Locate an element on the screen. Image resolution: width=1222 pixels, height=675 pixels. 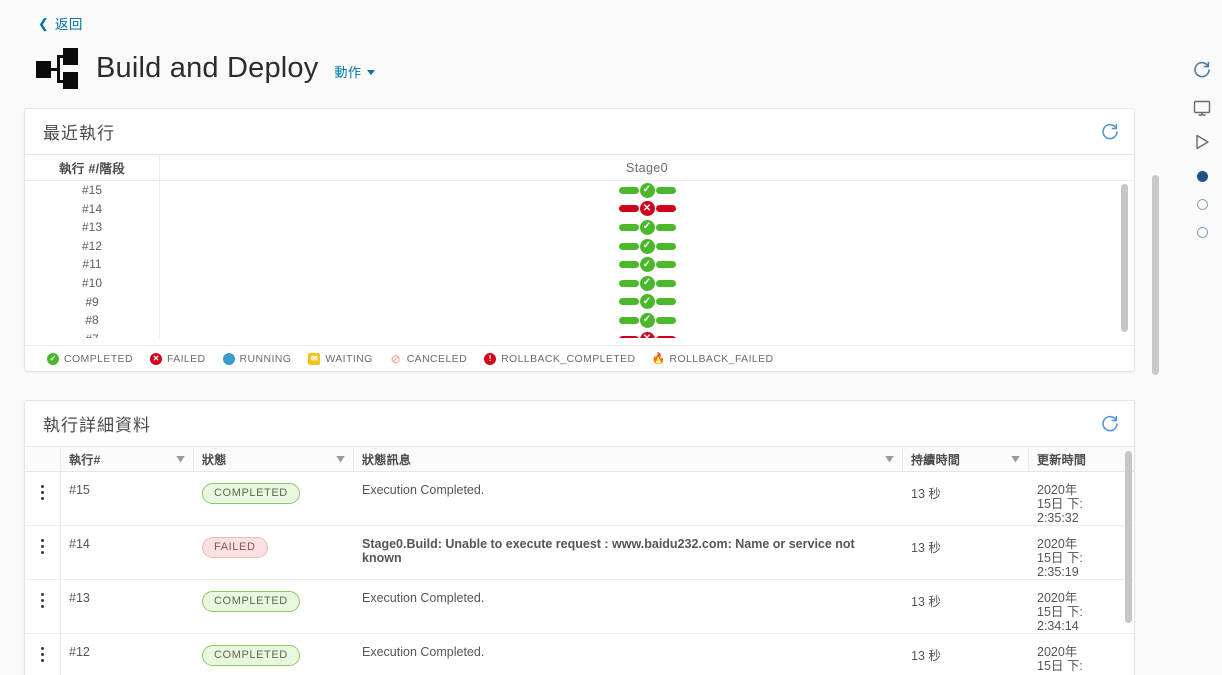
action-menu-label: 動作 is located at coordinates (348, 72).